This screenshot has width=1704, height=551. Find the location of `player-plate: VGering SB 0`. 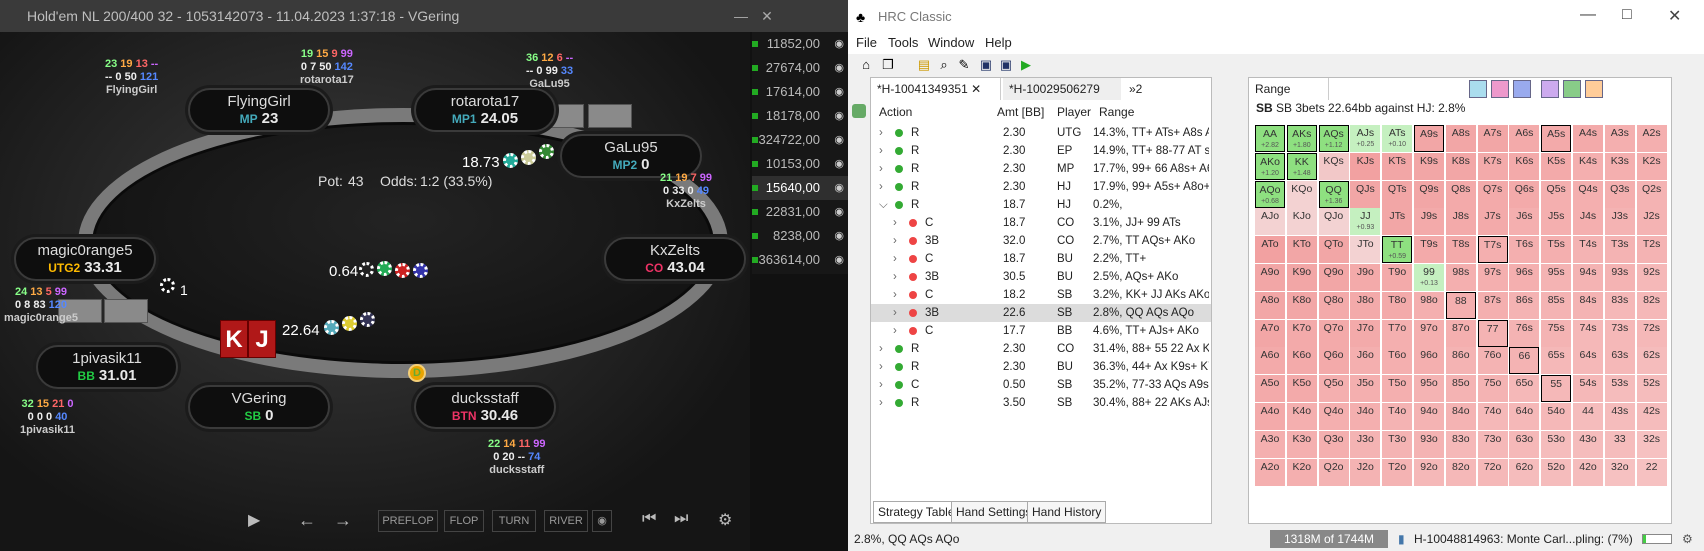

player-plate: VGering SB 0 is located at coordinates (259, 407).